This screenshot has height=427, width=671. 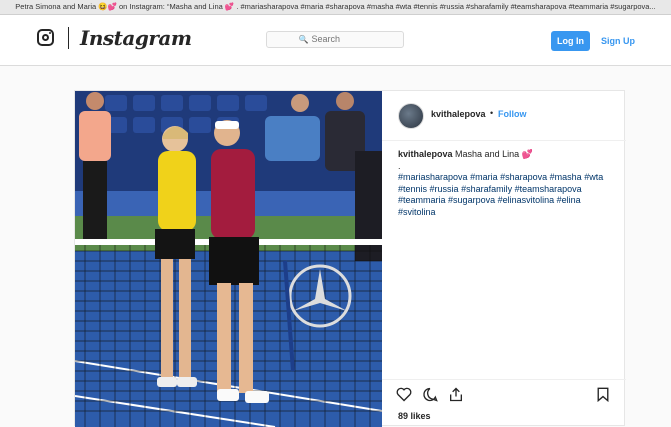 I want to click on comment-icon, so click(x=430, y=394).